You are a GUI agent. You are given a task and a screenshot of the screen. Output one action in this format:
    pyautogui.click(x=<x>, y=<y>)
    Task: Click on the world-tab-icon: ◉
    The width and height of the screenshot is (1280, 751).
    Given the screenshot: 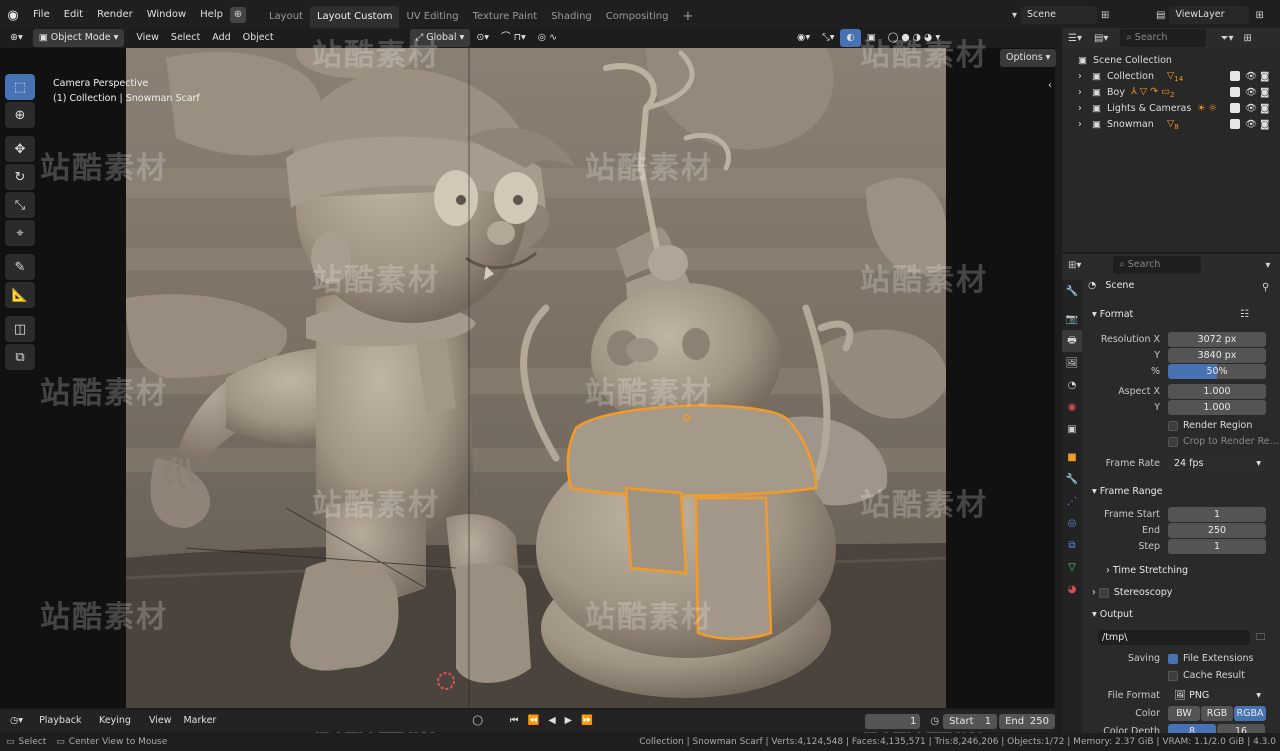 What is the action you would take?
    pyautogui.click(x=1072, y=407)
    